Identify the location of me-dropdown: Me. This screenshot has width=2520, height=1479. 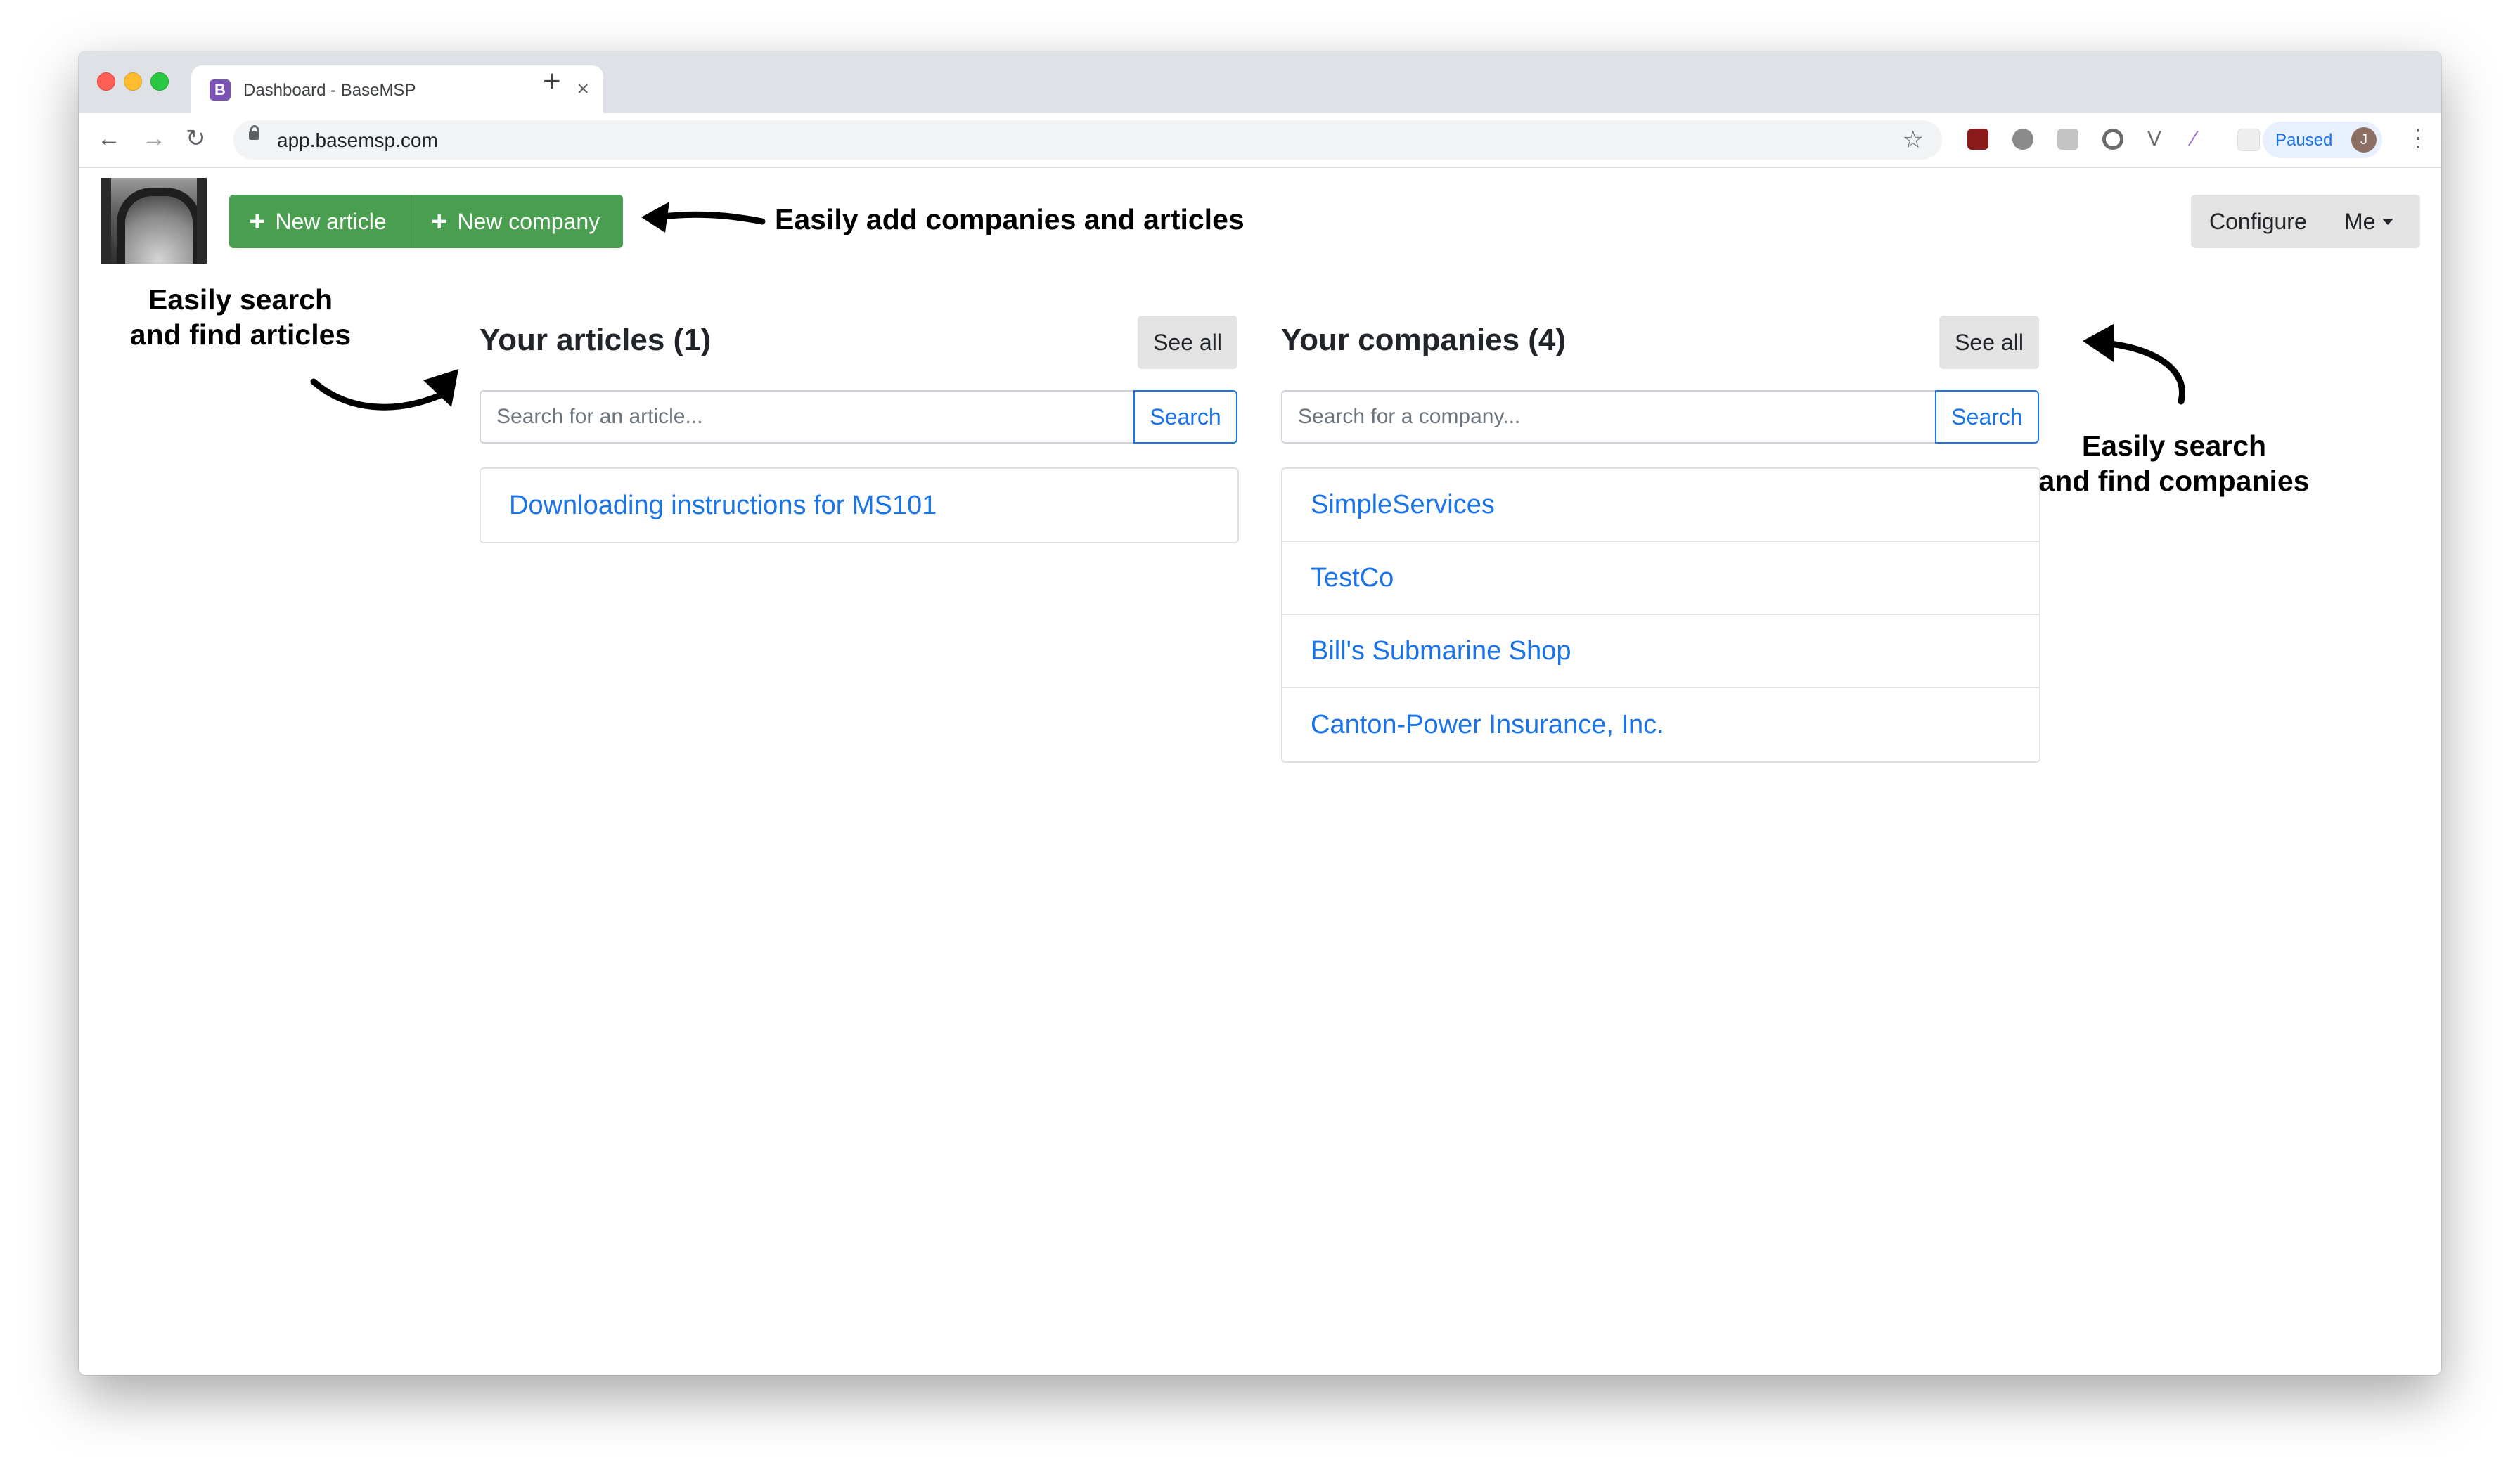
(2359, 222).